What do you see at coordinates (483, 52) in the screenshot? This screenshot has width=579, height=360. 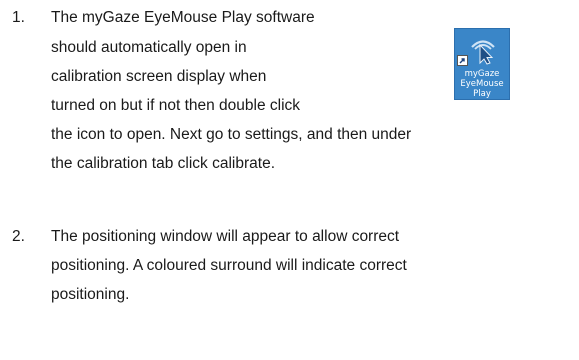 I see `mygaze-eye-arrow-icon` at bounding box center [483, 52].